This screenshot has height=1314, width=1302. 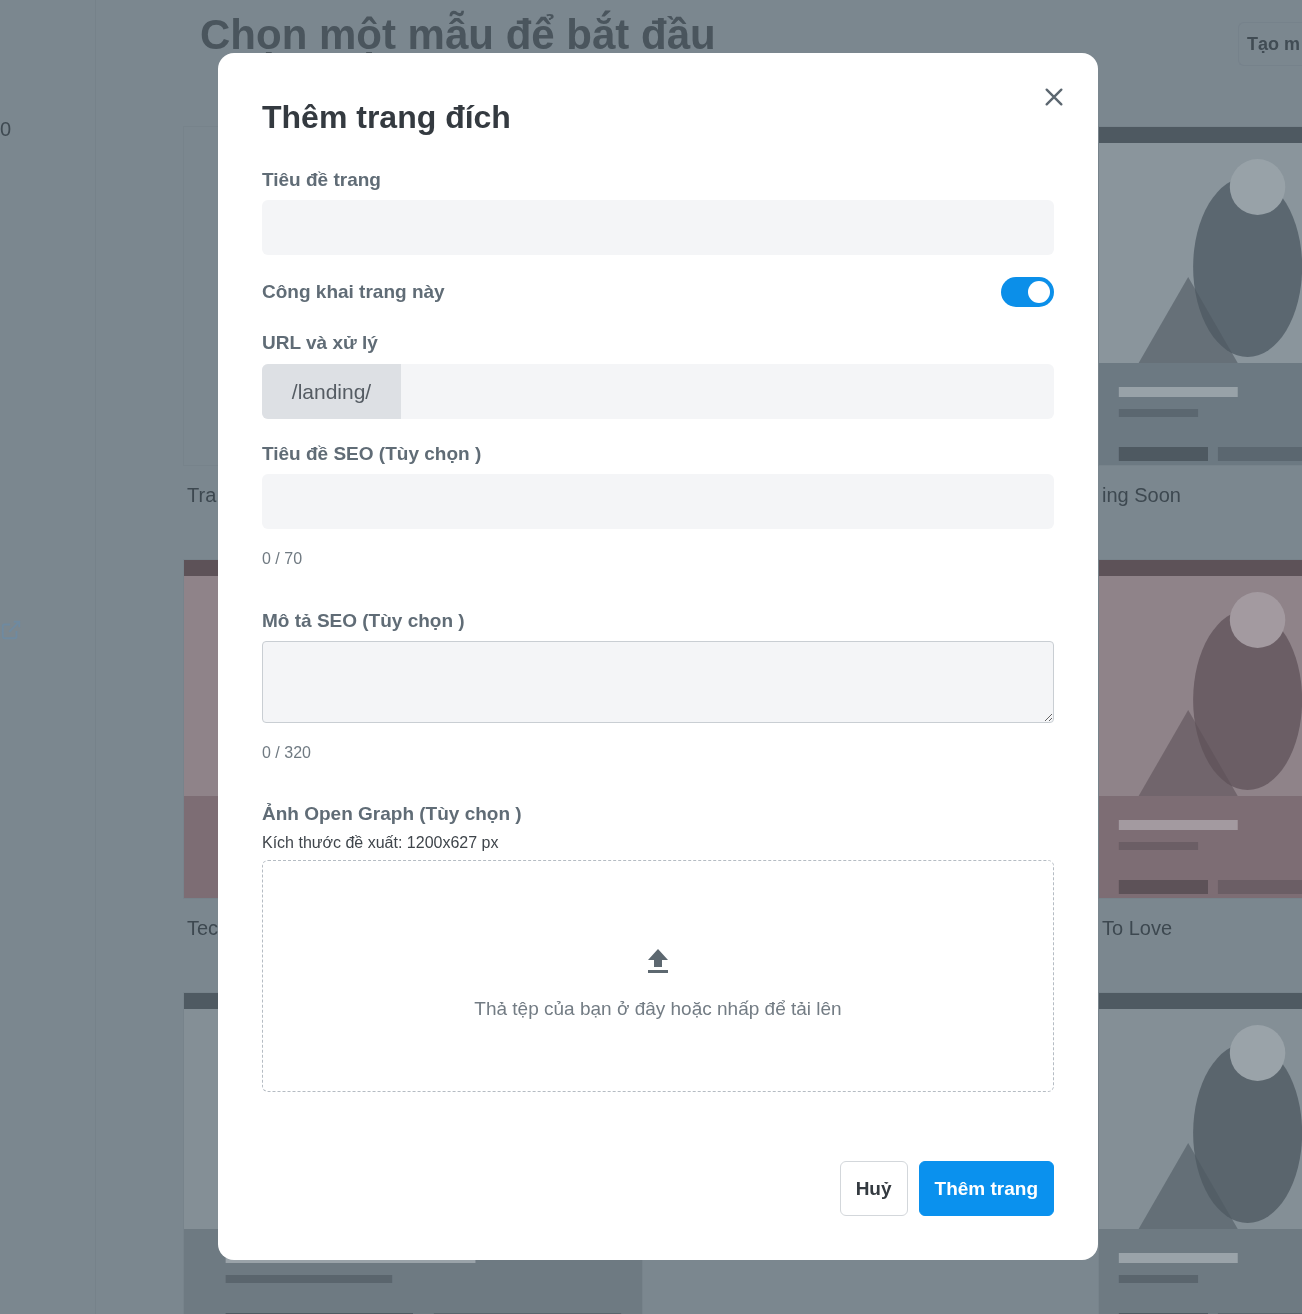 I want to click on description-field, so click(x=658, y=682).